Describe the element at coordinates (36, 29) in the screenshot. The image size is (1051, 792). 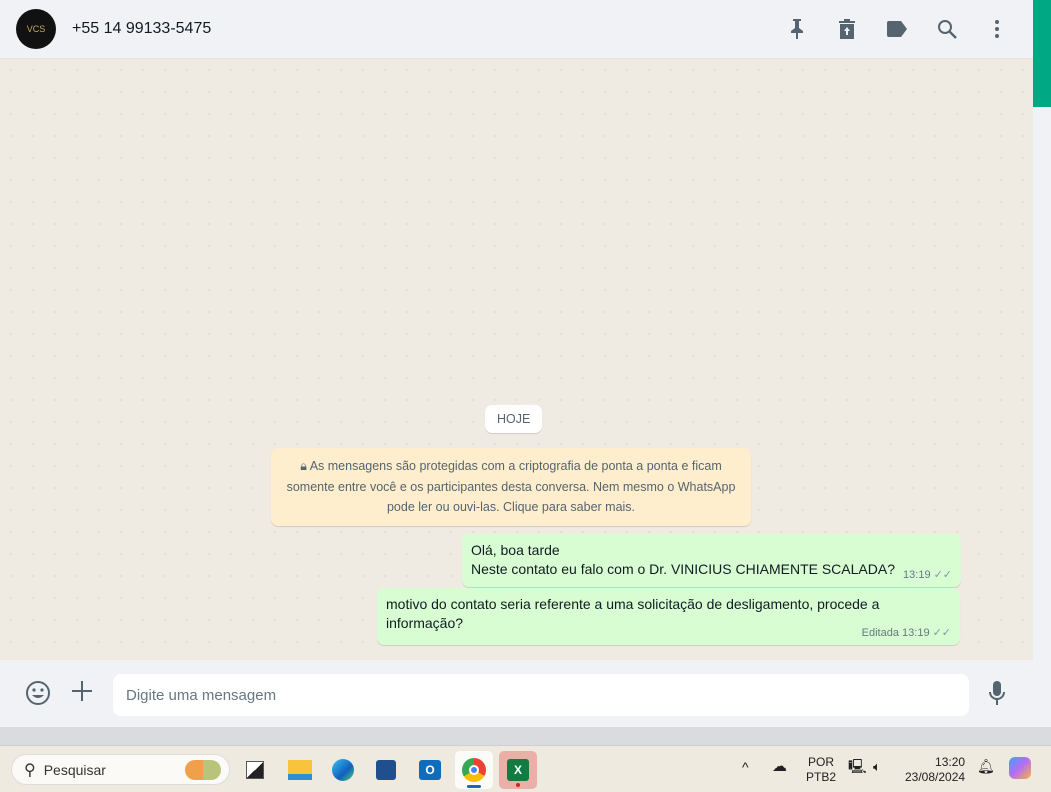
I see `avatar: VCS` at that location.